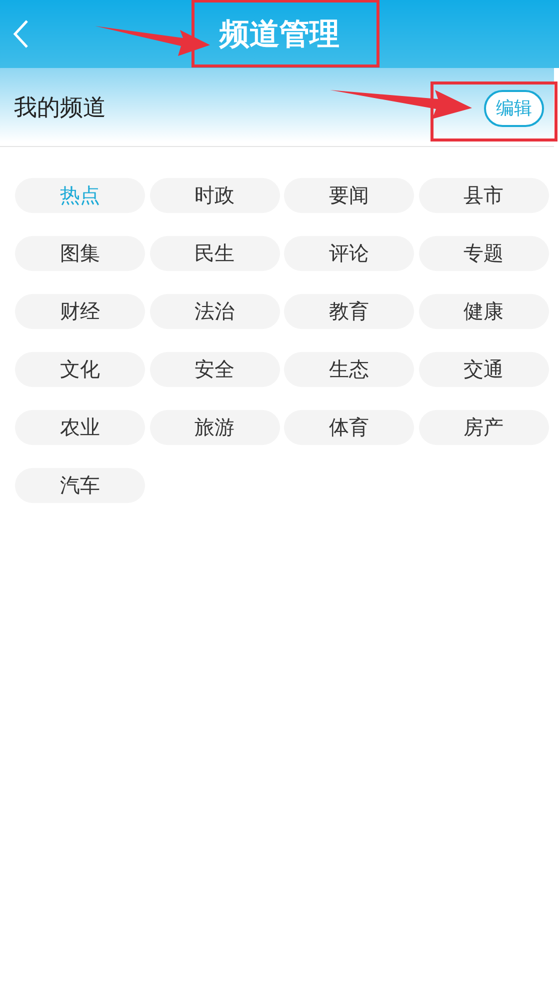  What do you see at coordinates (349, 195) in the screenshot?
I see `channel-chip: 要闻` at bounding box center [349, 195].